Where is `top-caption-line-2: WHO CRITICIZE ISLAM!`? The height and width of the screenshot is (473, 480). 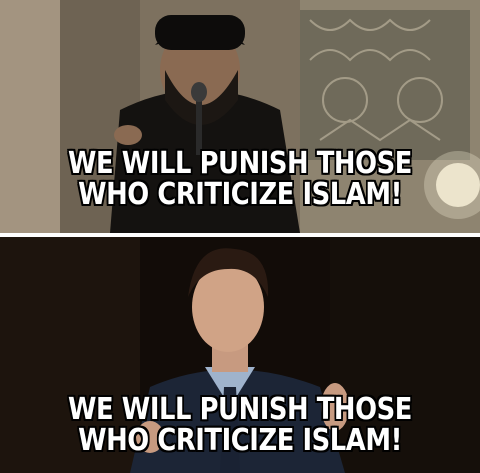 top-caption-line-2: WHO CRITICIZE ISLAM! is located at coordinates (240, 194).